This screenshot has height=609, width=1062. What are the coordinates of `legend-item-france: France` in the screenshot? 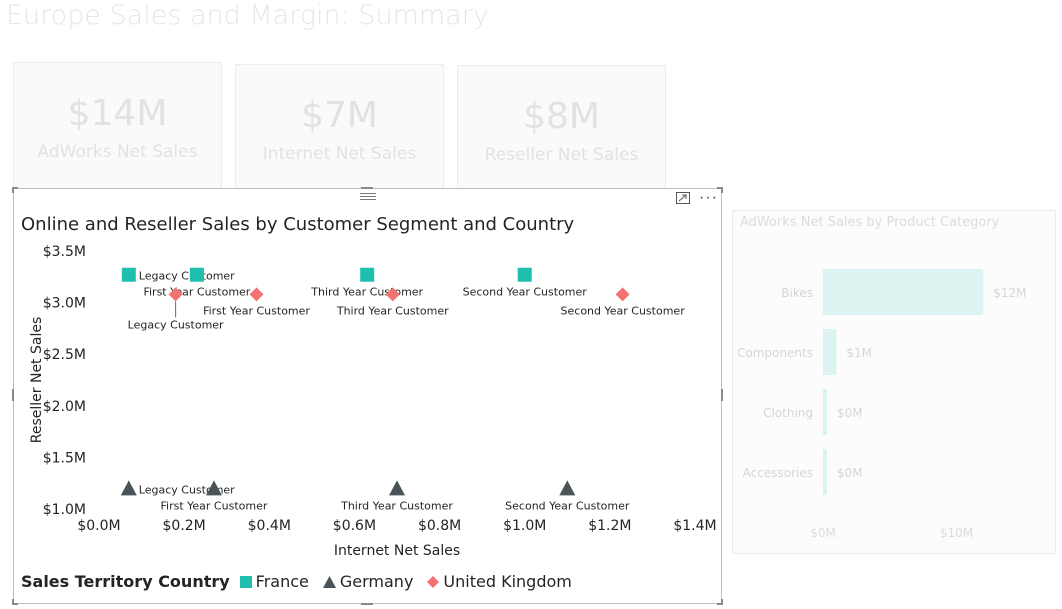 It's located at (274, 581).